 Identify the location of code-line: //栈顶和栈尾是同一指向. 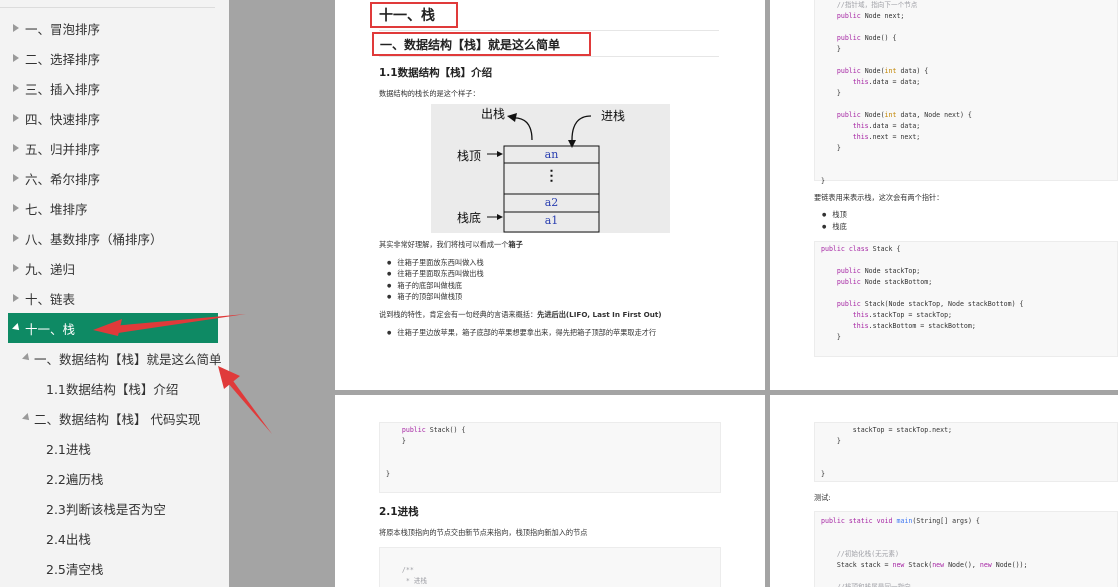
(866, 585).